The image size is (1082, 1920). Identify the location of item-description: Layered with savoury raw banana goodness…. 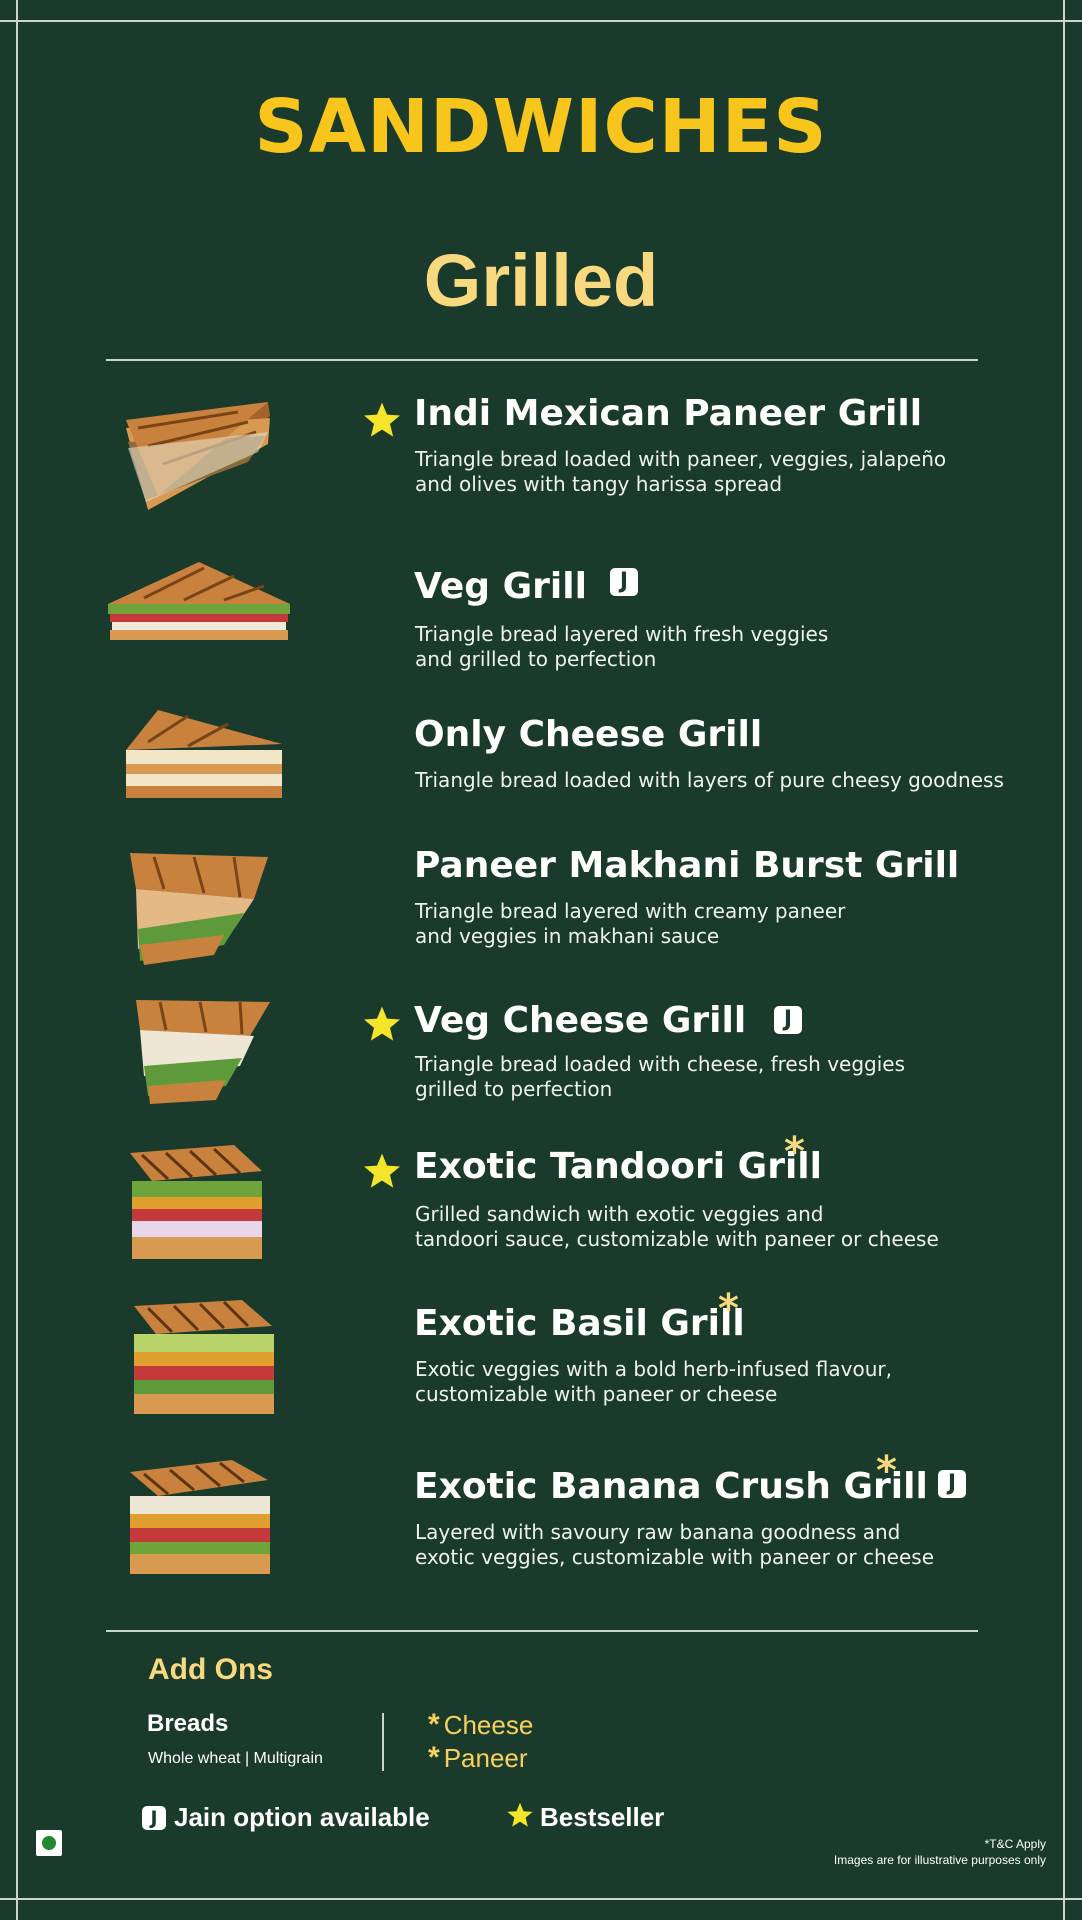
(674, 1544).